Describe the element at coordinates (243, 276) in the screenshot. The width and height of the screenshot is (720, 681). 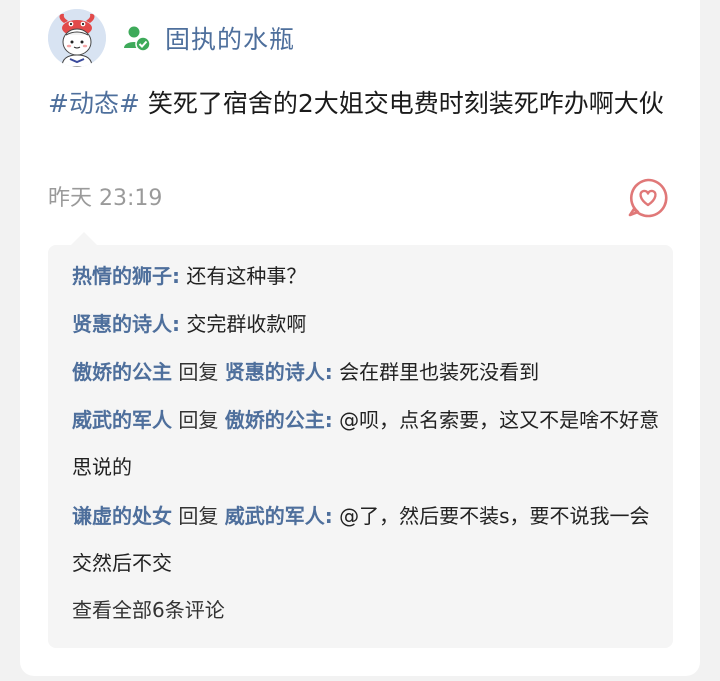
I see `comment-text: 还有这种事？` at that location.